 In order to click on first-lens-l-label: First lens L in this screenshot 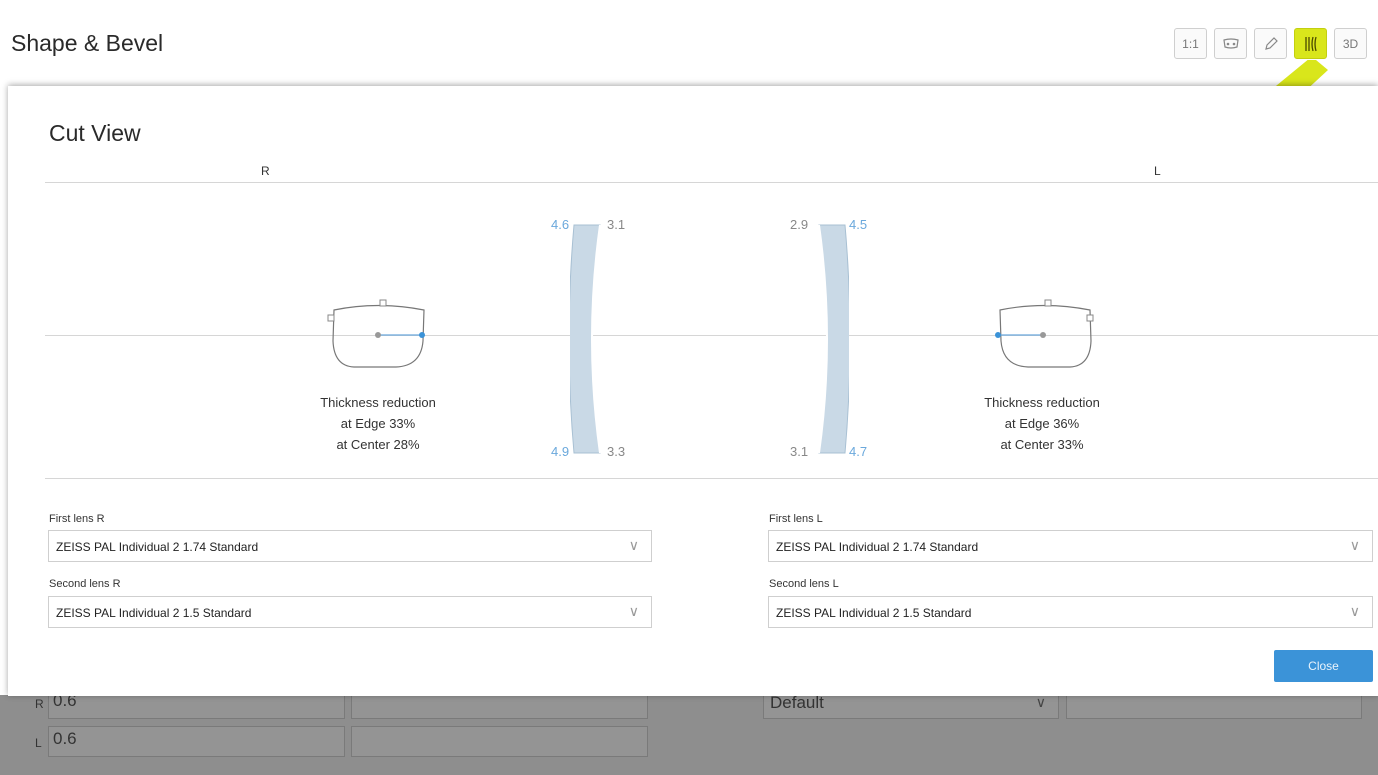, I will do `click(796, 519)`.